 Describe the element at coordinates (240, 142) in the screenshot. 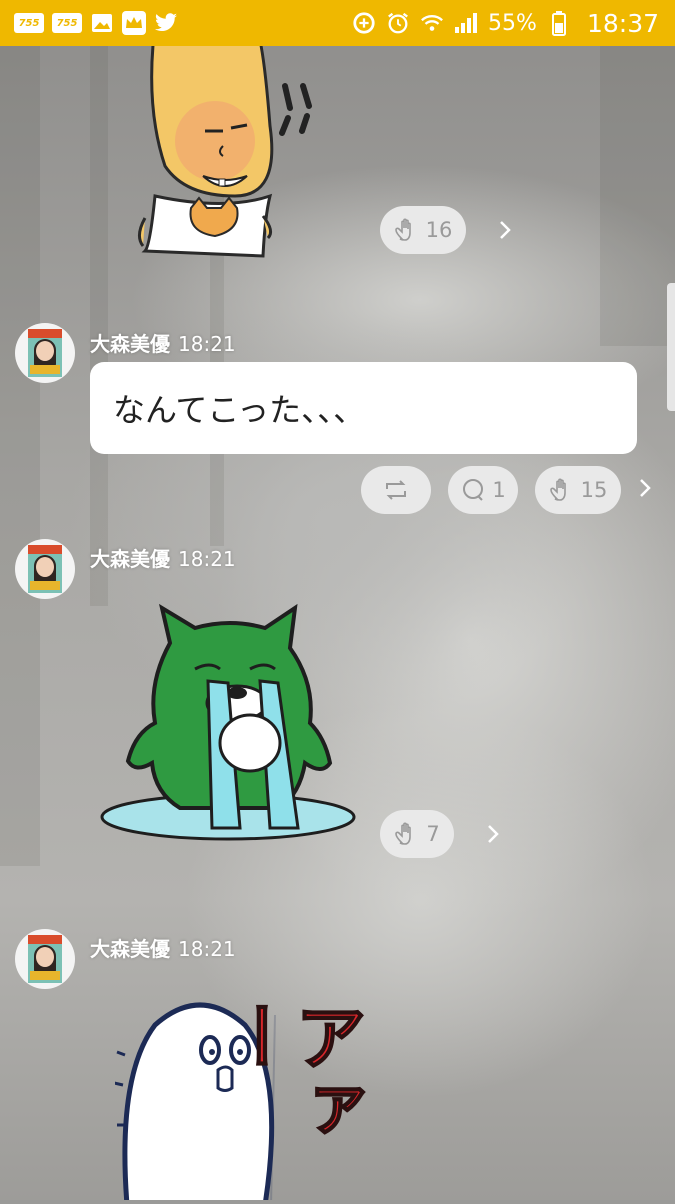

I see `potato-character-sticker` at that location.